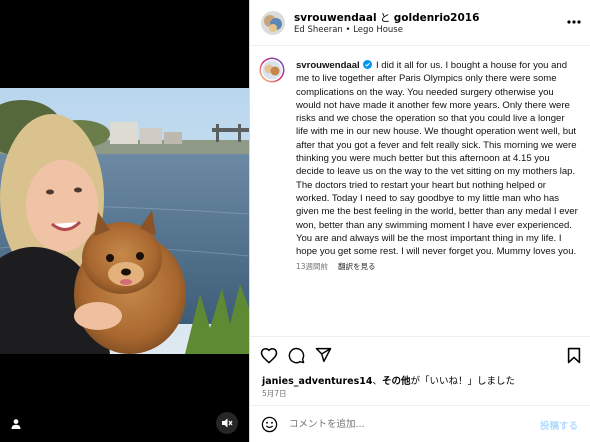 This screenshot has width=590, height=442. I want to click on like-button, so click(269, 355).